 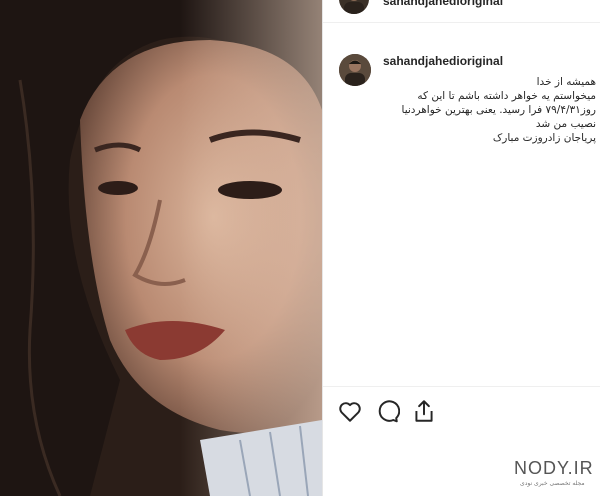 I want to click on comment-icon, so click(x=387, y=411).